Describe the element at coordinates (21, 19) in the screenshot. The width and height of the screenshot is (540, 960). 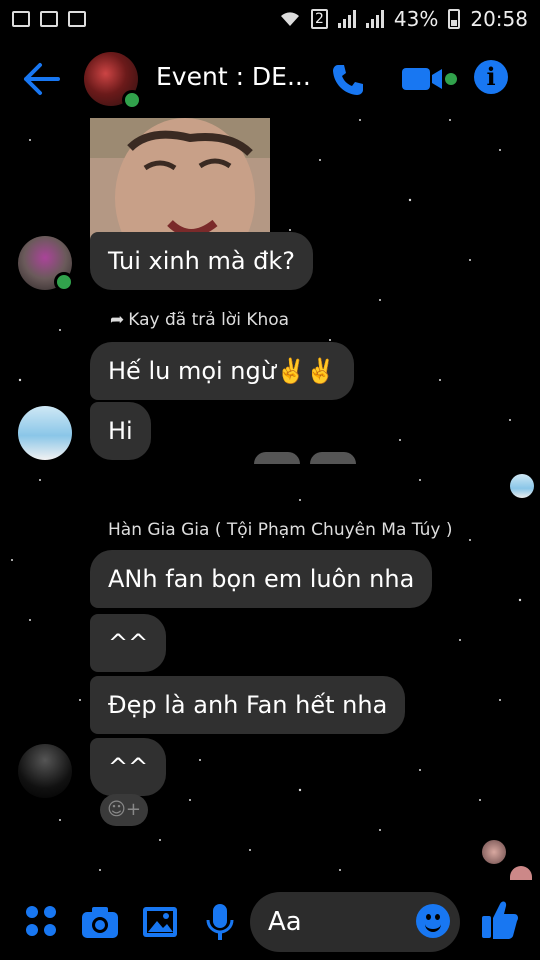
I see `image-notification-icon` at that location.